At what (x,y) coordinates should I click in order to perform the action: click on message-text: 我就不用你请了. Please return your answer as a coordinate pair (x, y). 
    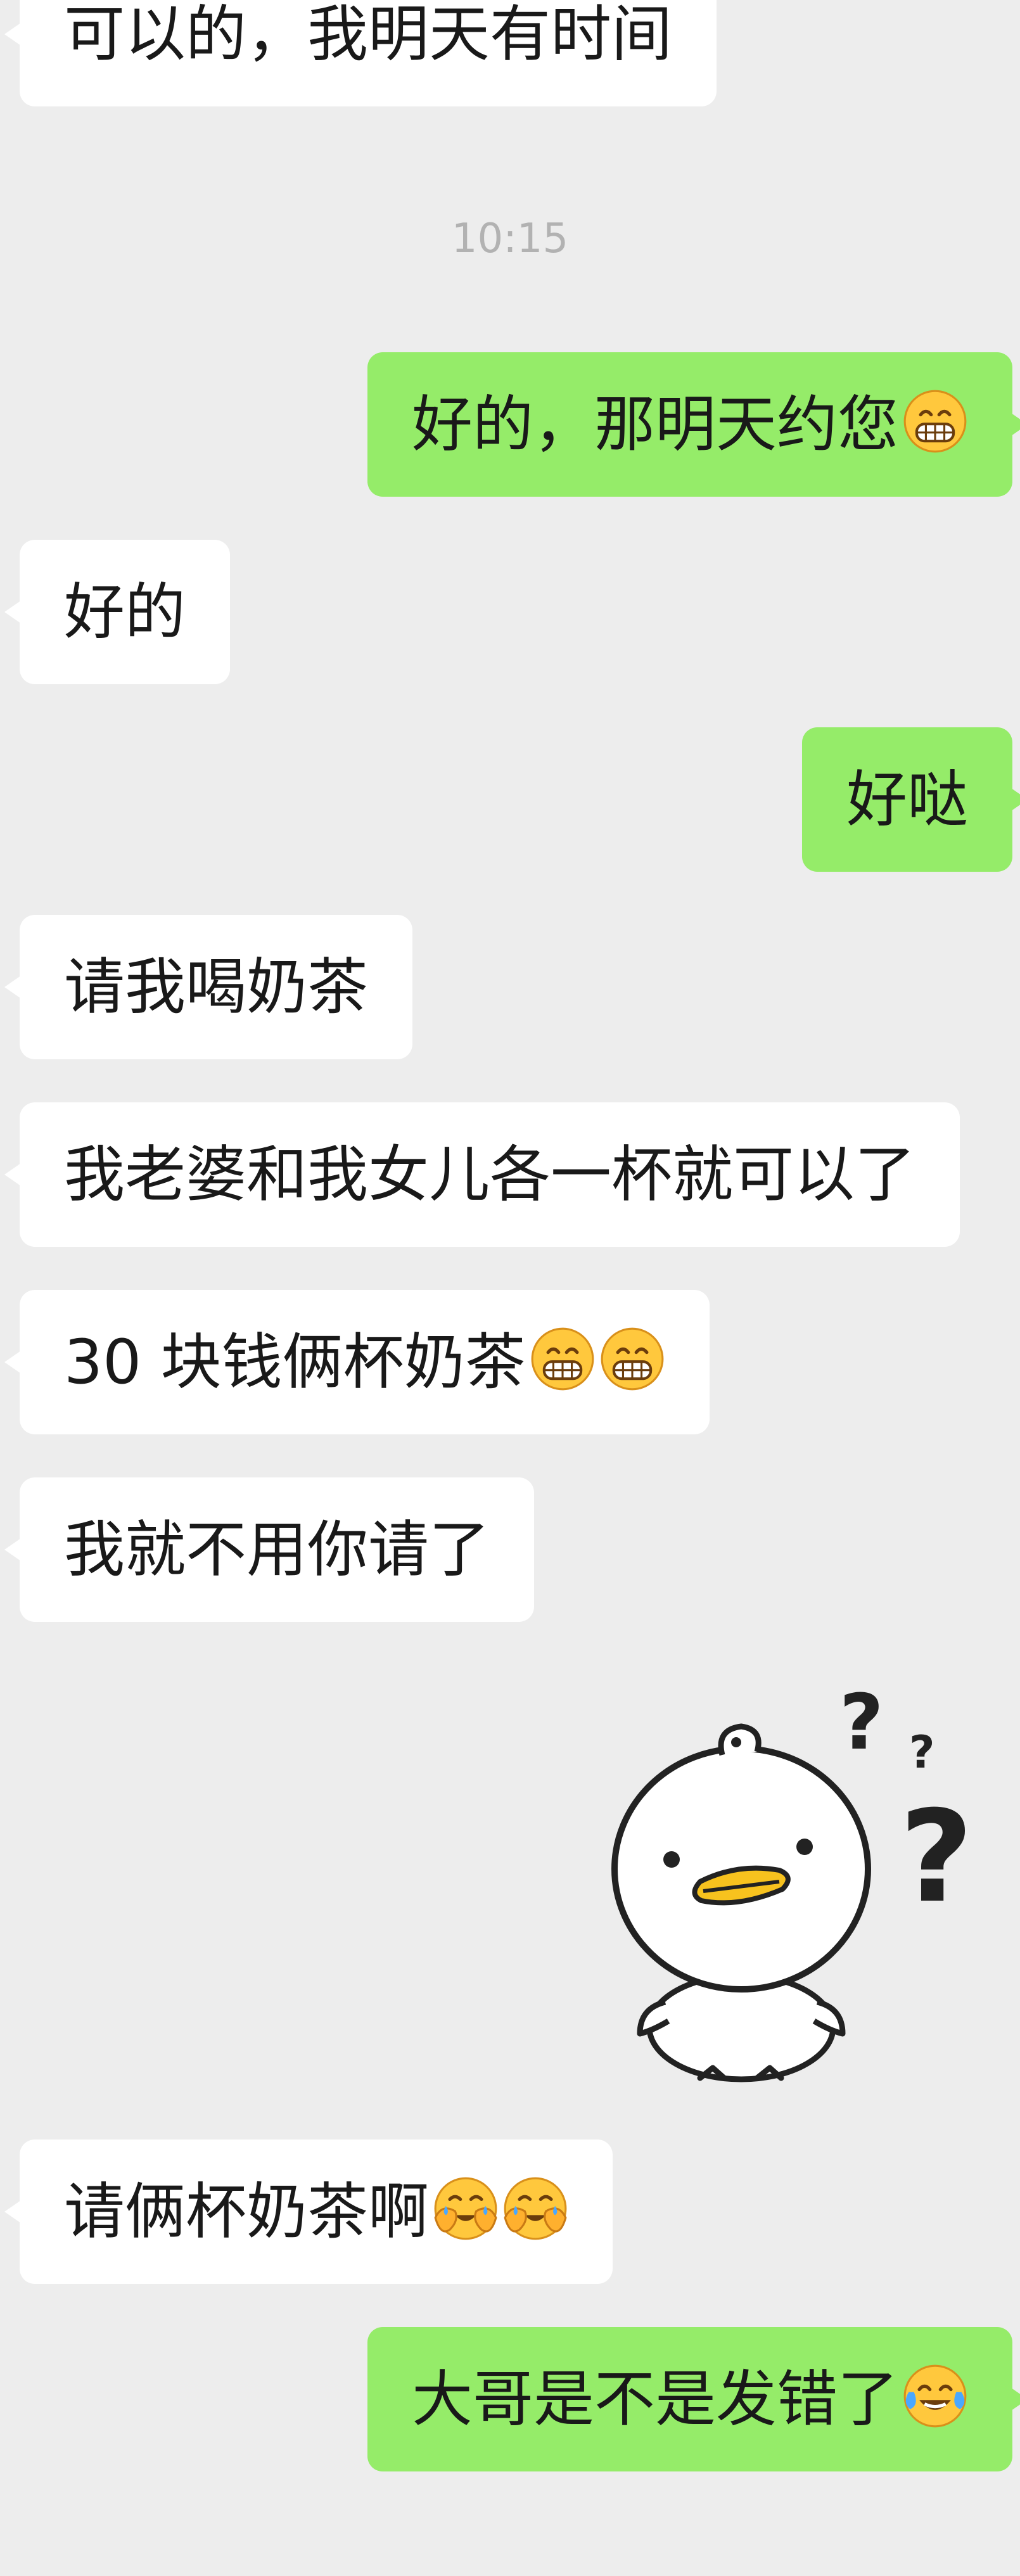
    Looking at the image, I should click on (277, 1550).